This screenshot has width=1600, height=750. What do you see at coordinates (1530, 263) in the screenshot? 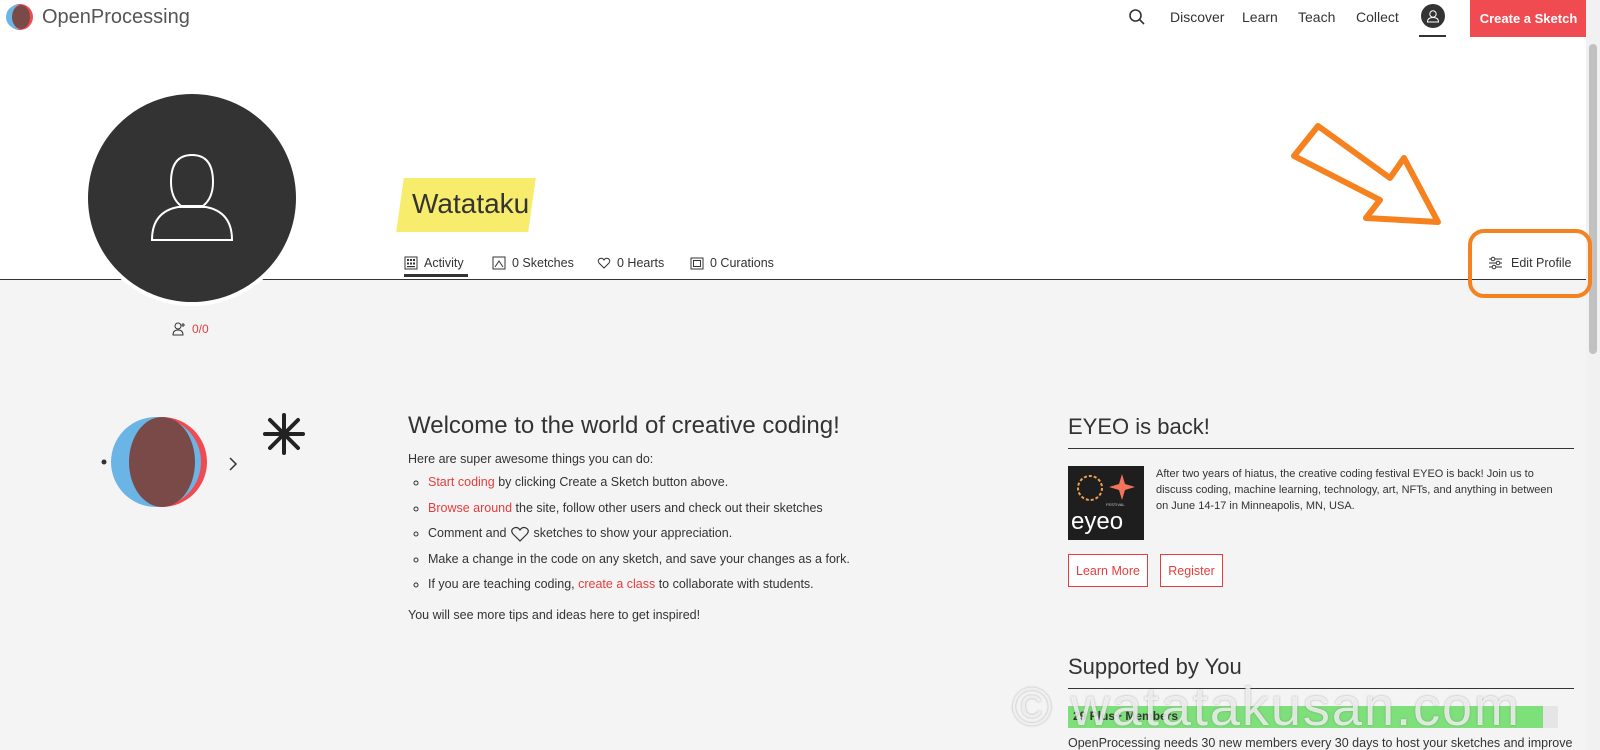
I see `annotation-highlight-box` at bounding box center [1530, 263].